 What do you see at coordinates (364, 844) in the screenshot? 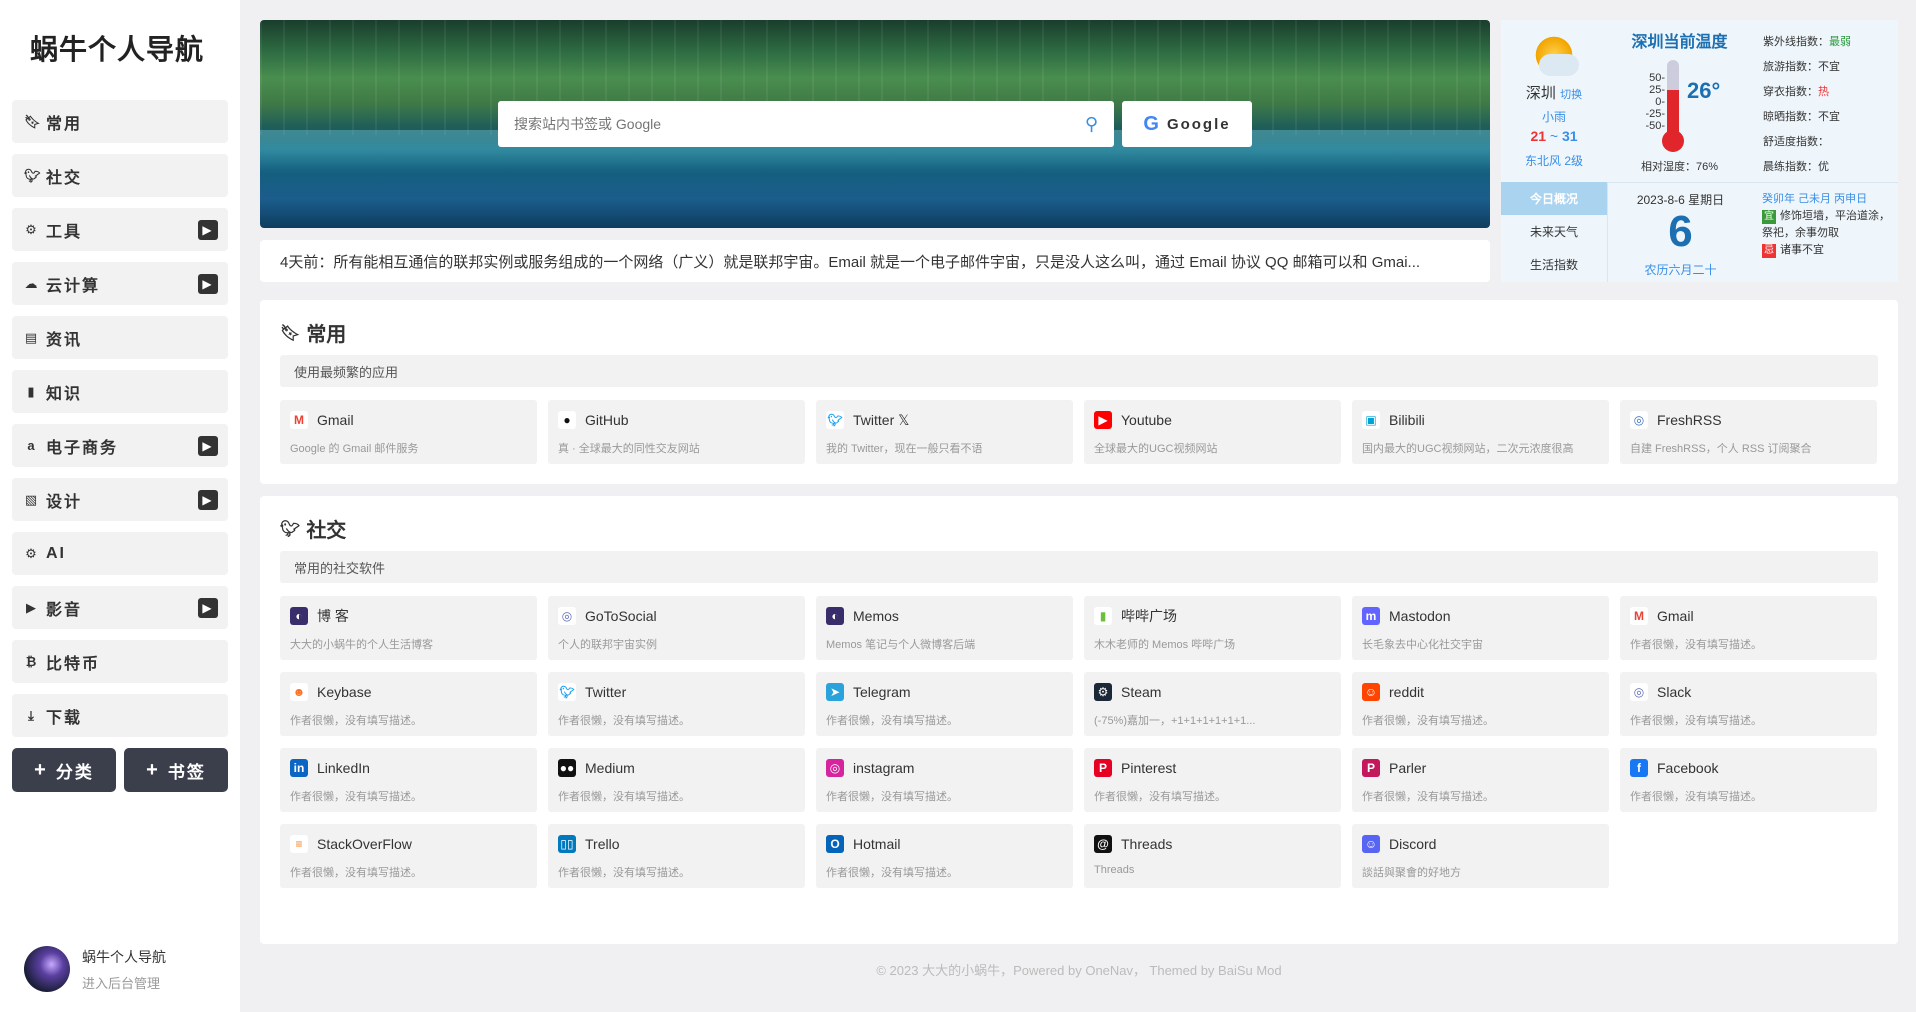
I see `bookmark-name: StackOverFlow` at bounding box center [364, 844].